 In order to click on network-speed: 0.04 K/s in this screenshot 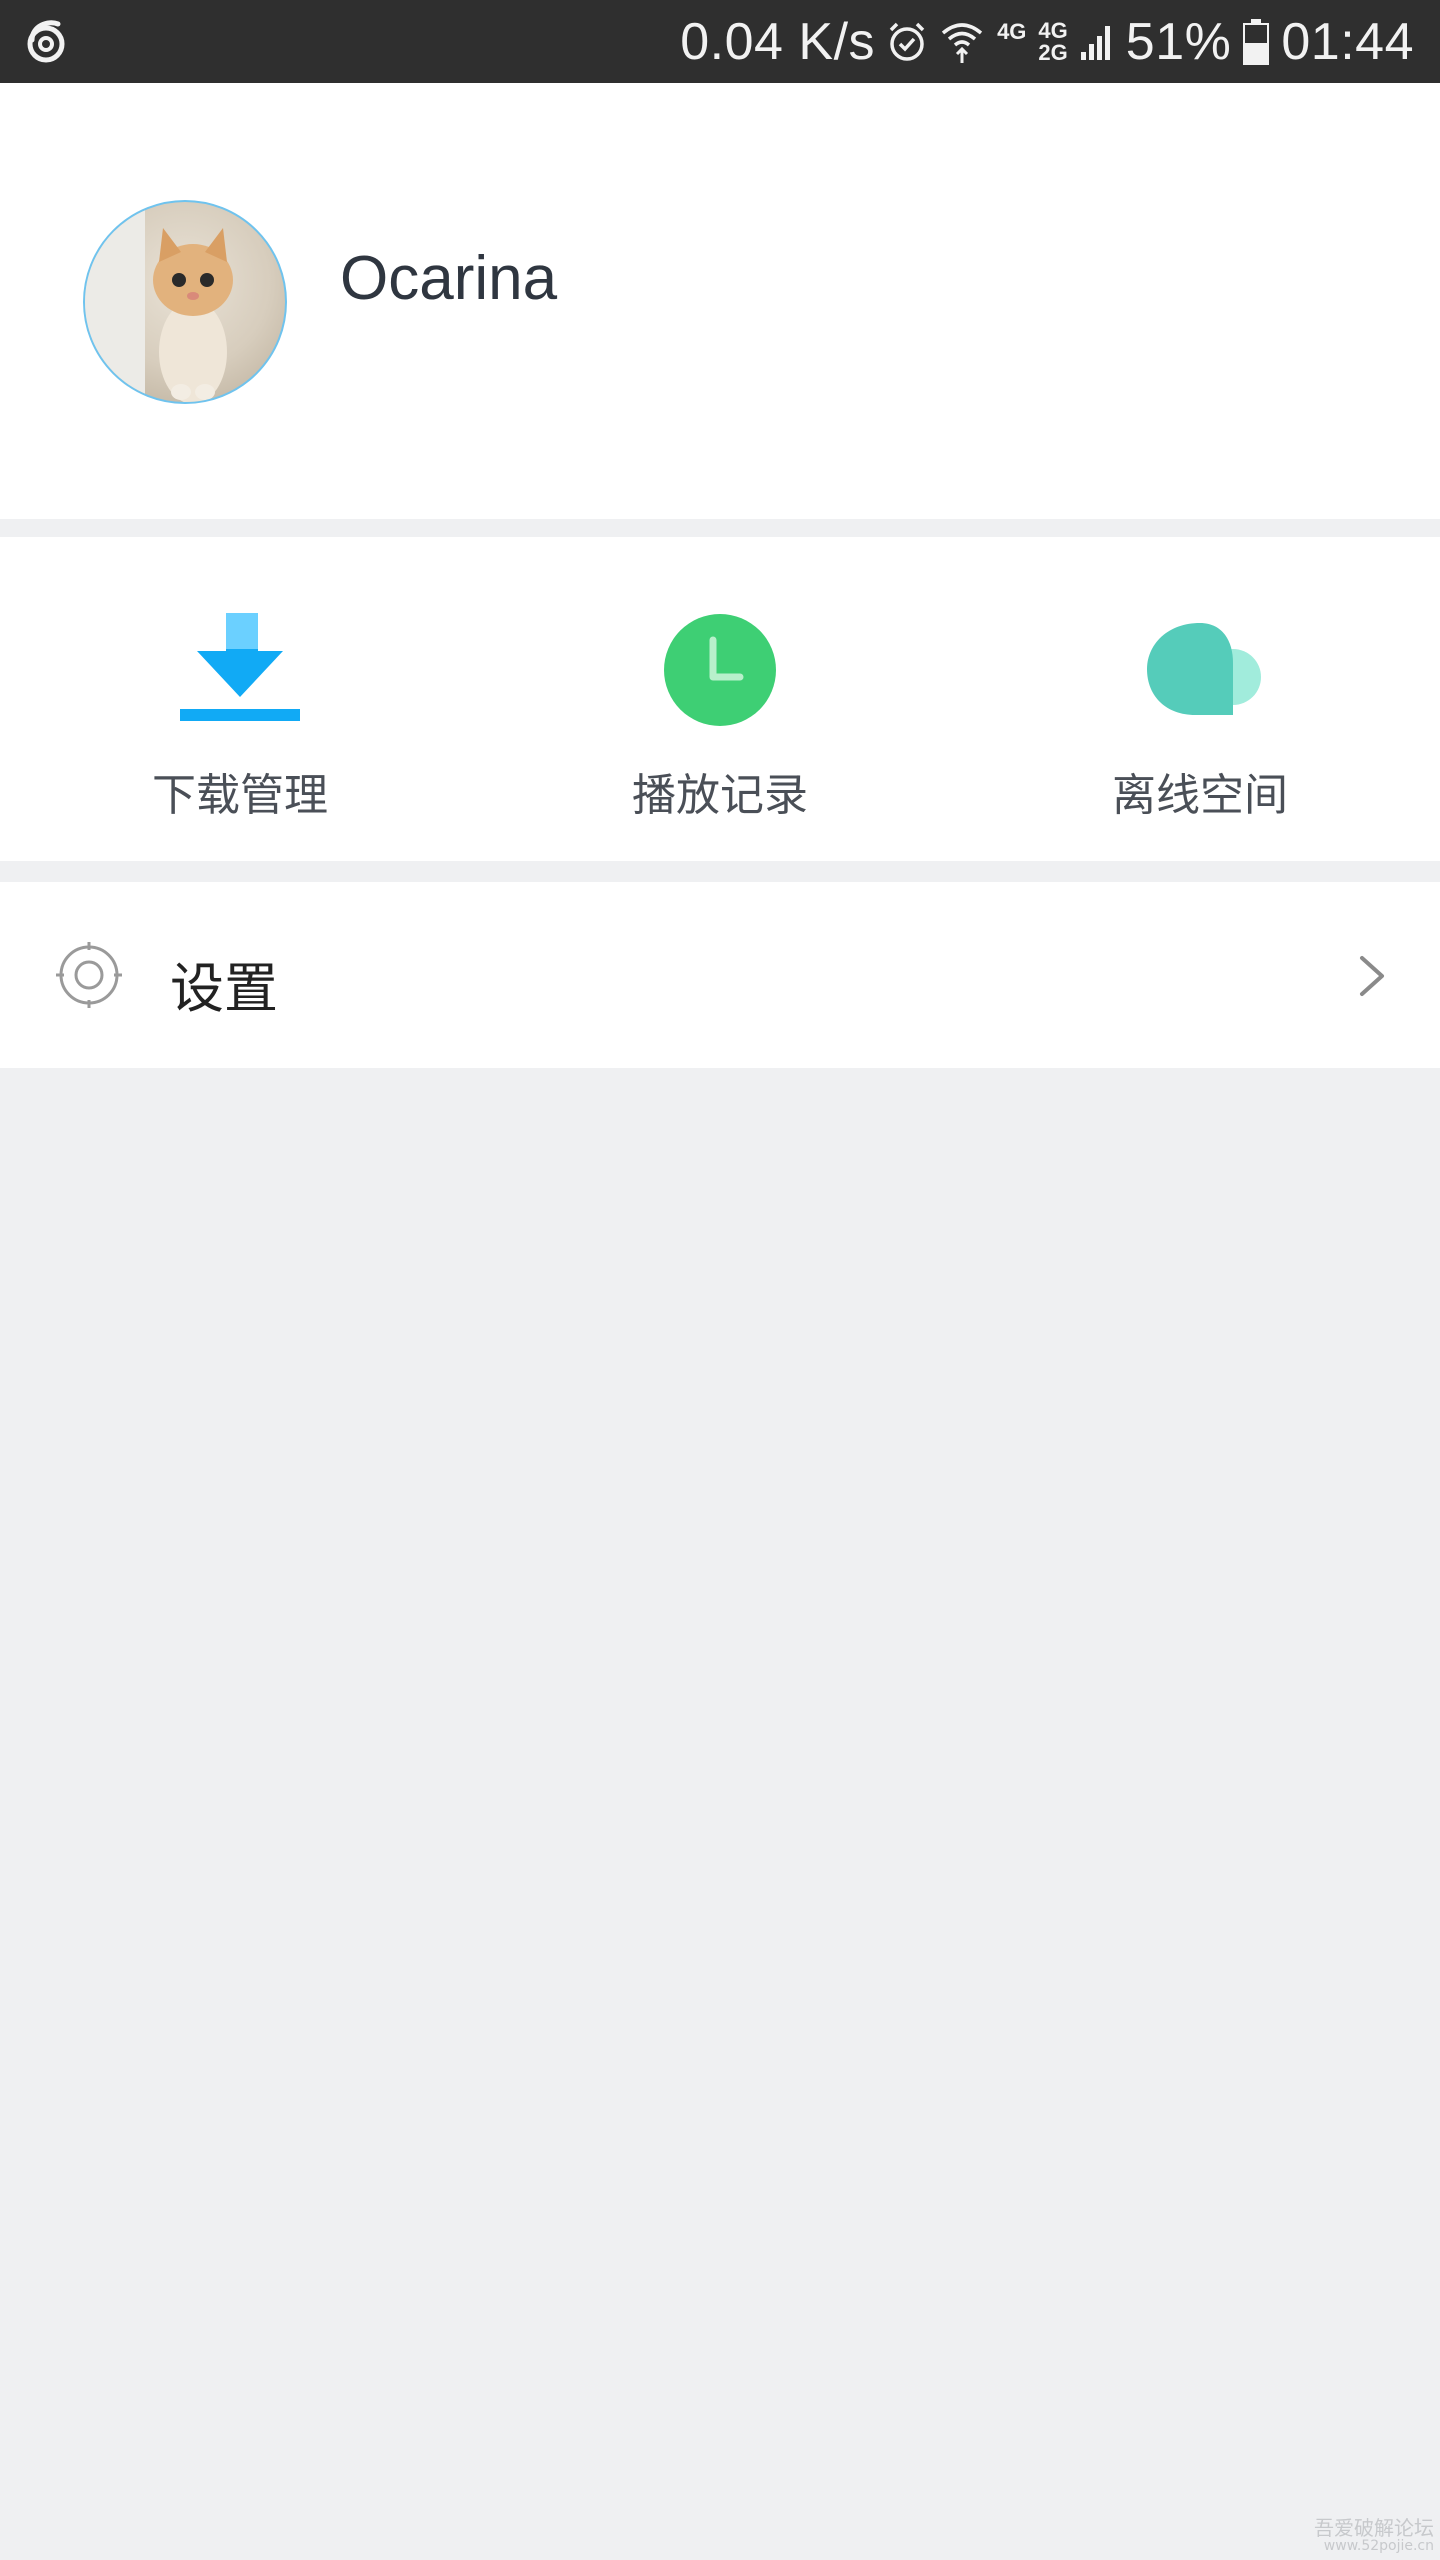, I will do `click(778, 41)`.